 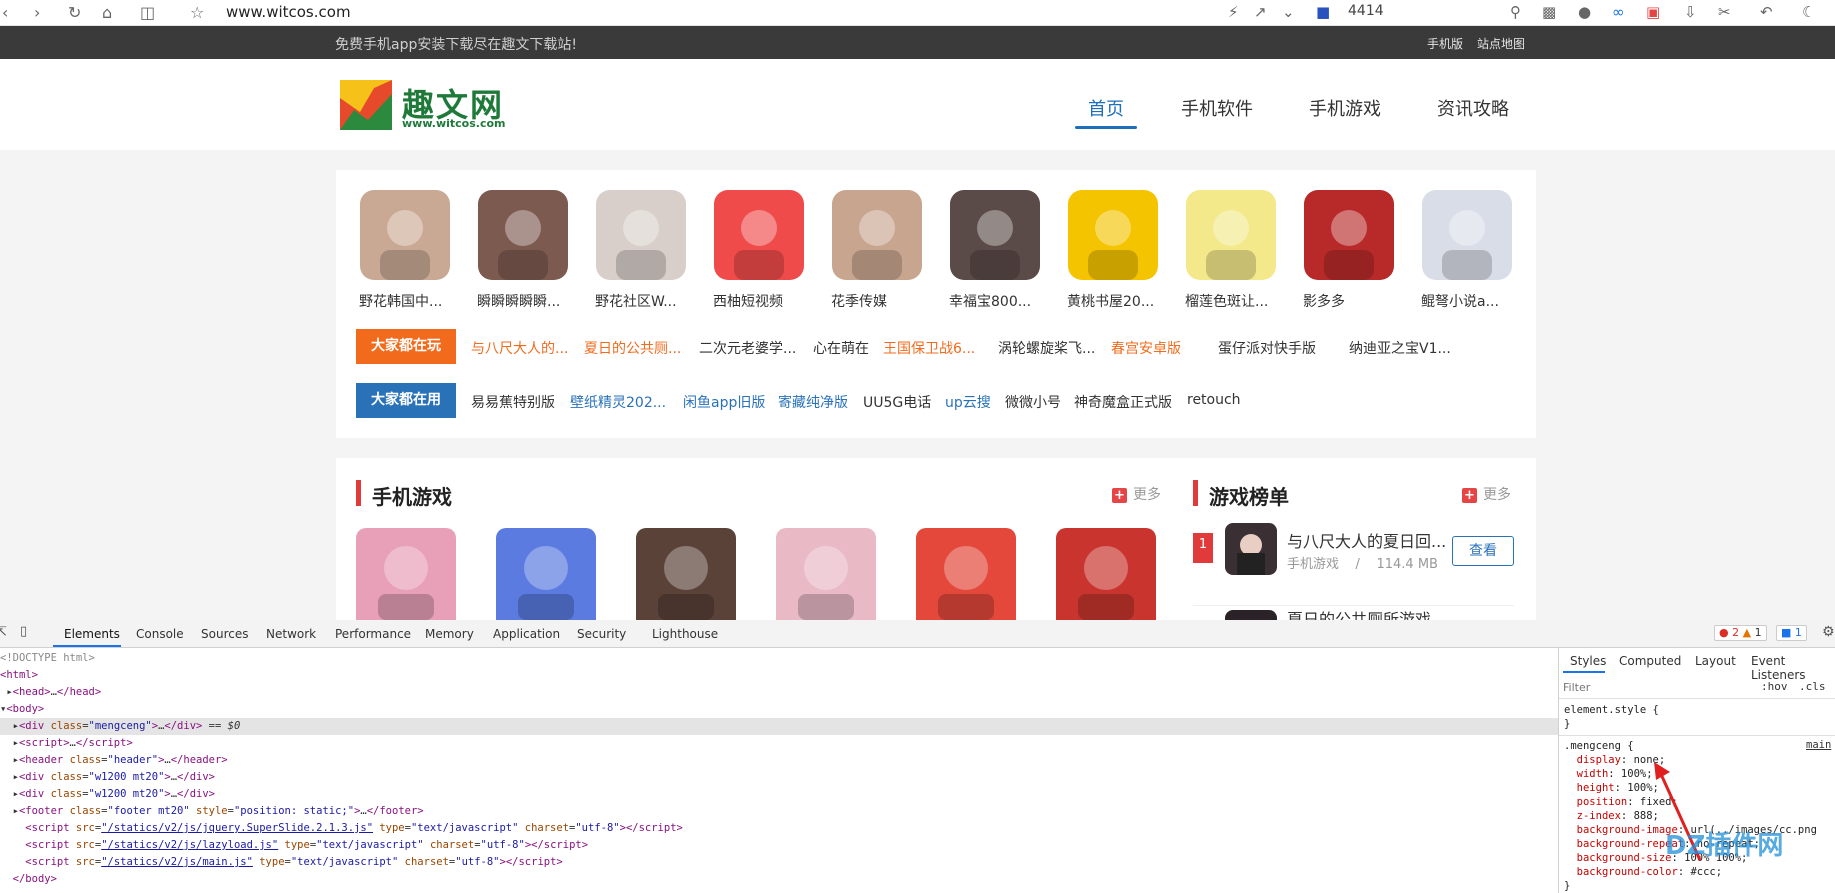 I want to click on quick-link: 微微小号, so click(x=1033, y=402).